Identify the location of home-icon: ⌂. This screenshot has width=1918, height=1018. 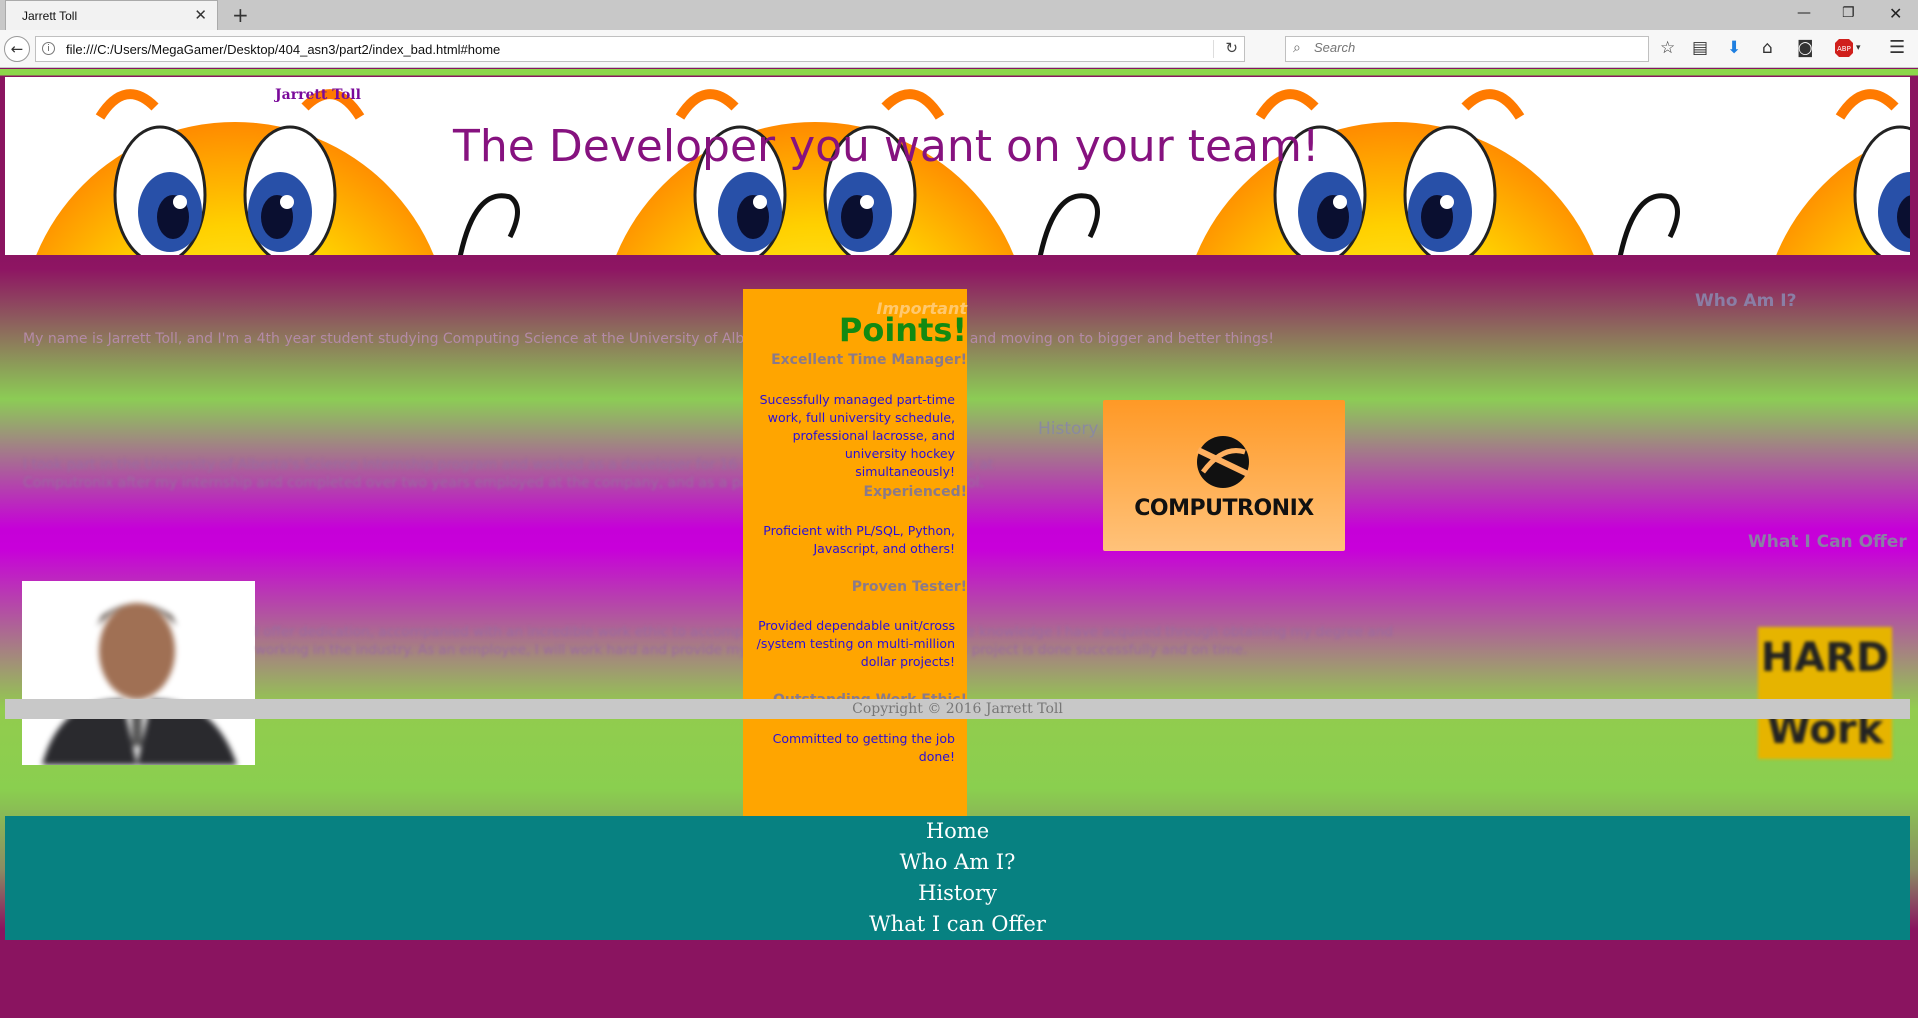
(1767, 48).